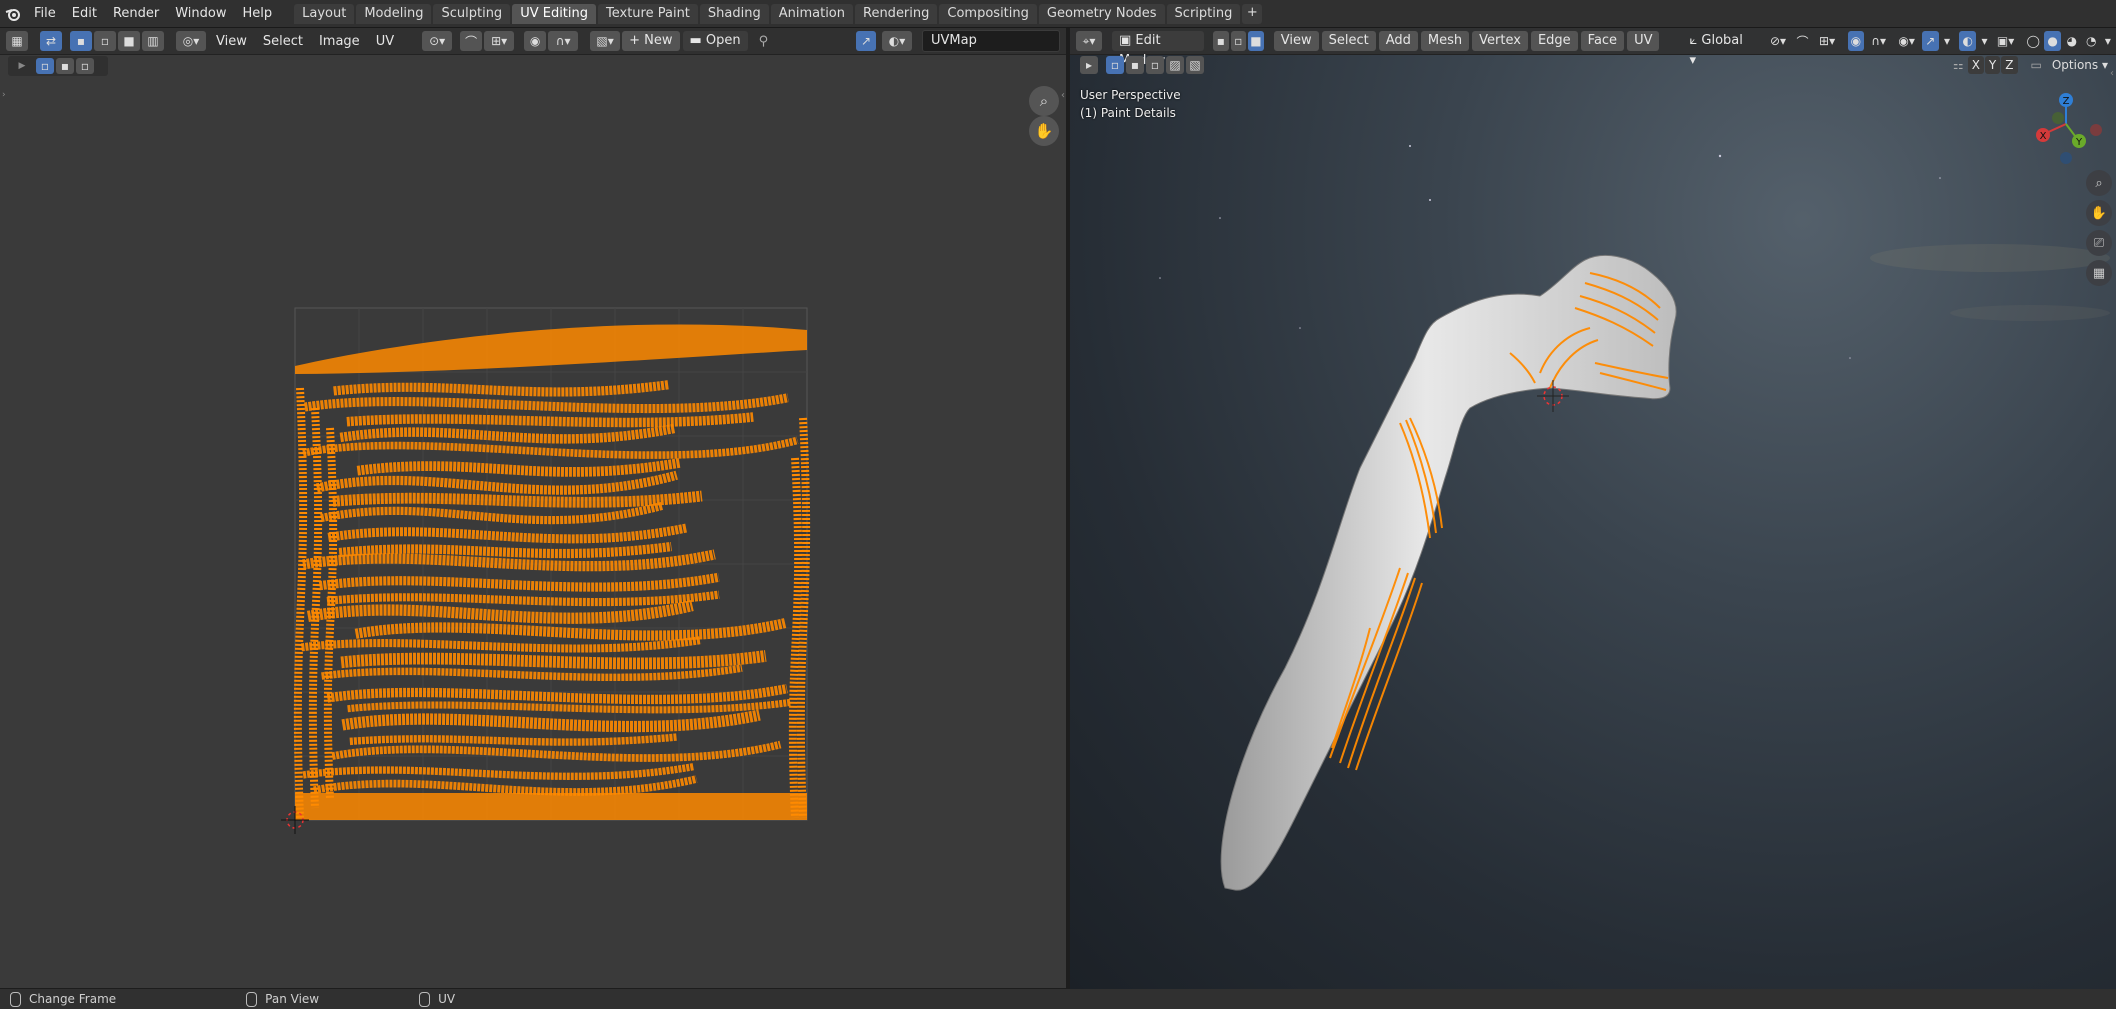  I want to click on uv-tool-row: ▶ ▫ ▪ ▫, so click(58, 66).